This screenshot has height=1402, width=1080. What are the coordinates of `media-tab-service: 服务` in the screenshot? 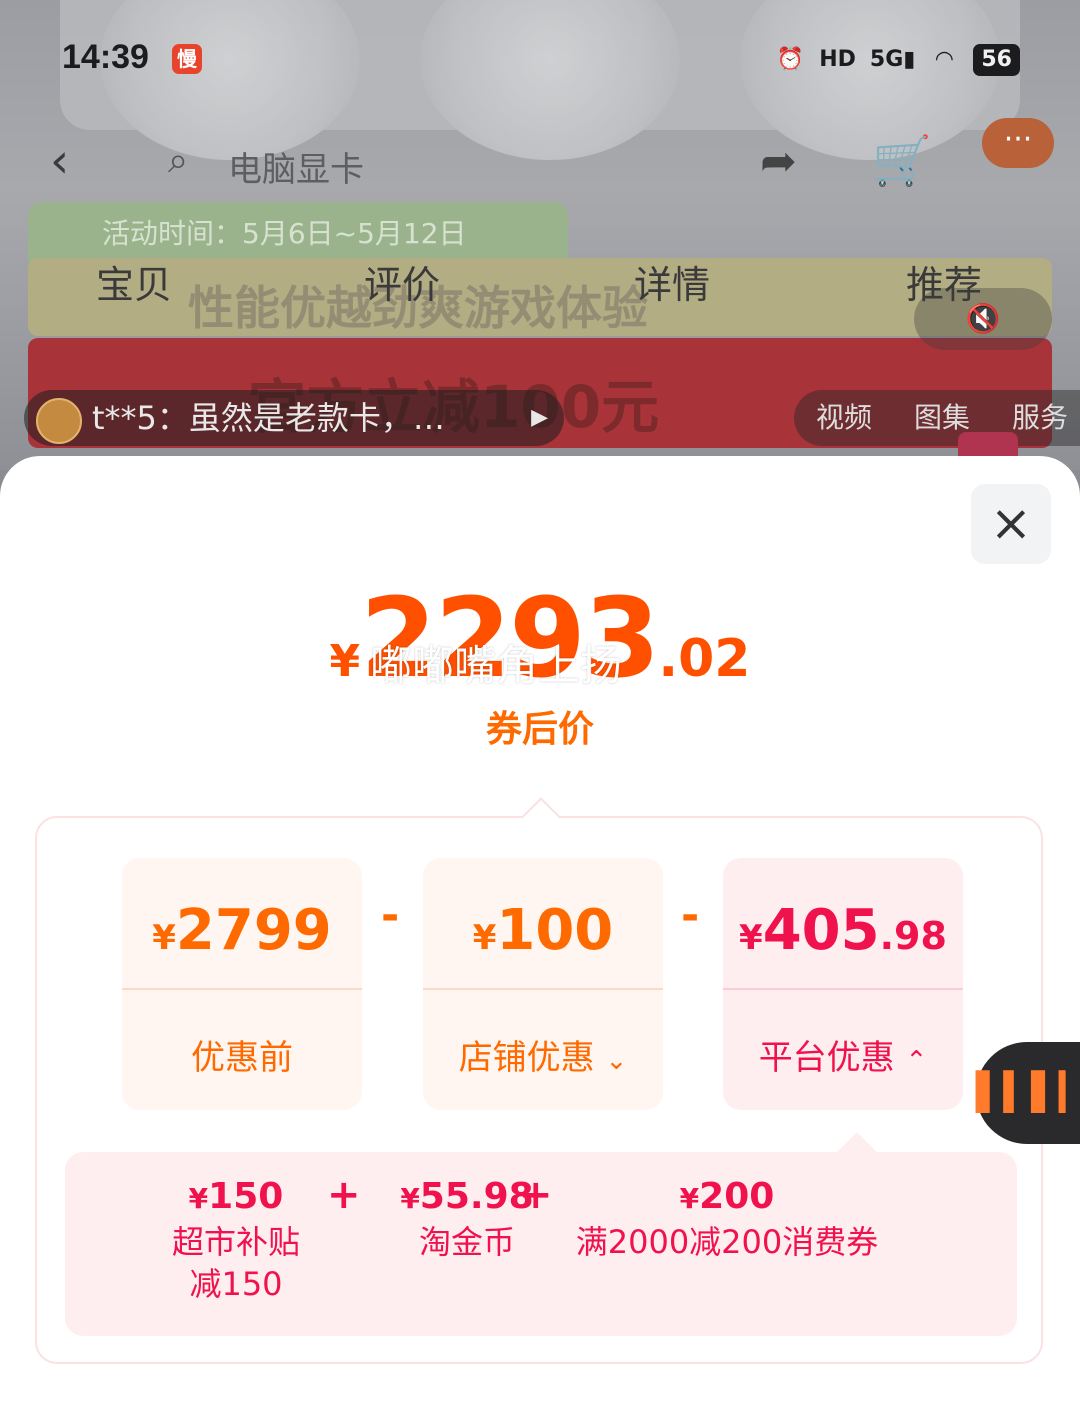 It's located at (1040, 418).